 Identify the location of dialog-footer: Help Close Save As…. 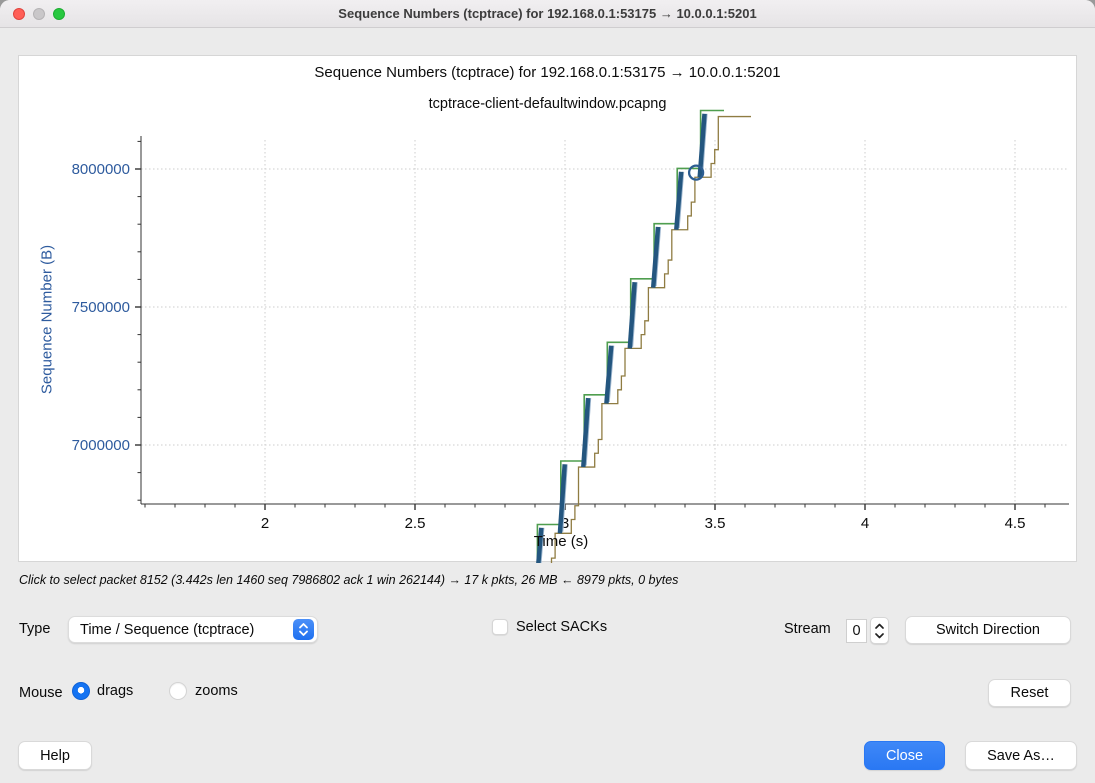
(547, 756).